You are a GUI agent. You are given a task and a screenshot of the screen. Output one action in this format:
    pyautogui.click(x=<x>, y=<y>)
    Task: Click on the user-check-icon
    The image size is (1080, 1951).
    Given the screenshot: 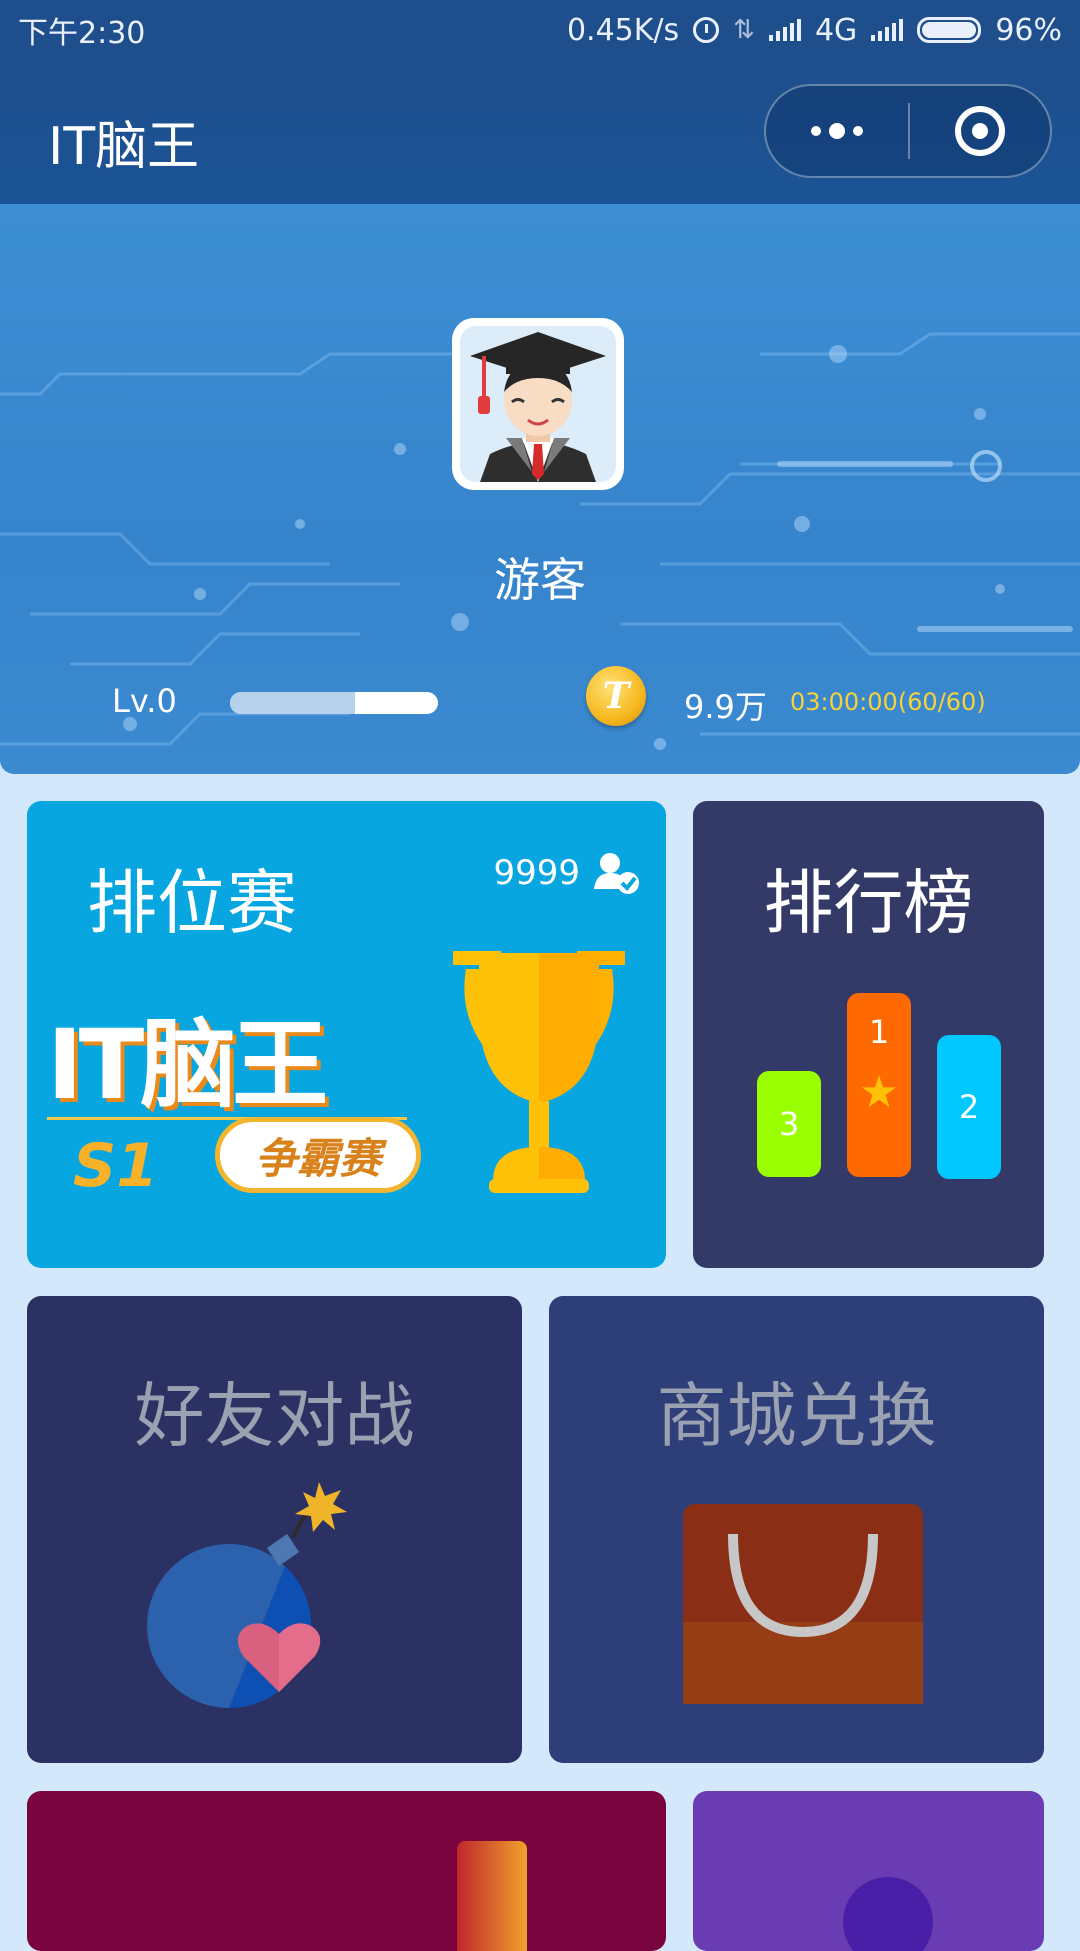 What is the action you would take?
    pyautogui.click(x=616, y=873)
    